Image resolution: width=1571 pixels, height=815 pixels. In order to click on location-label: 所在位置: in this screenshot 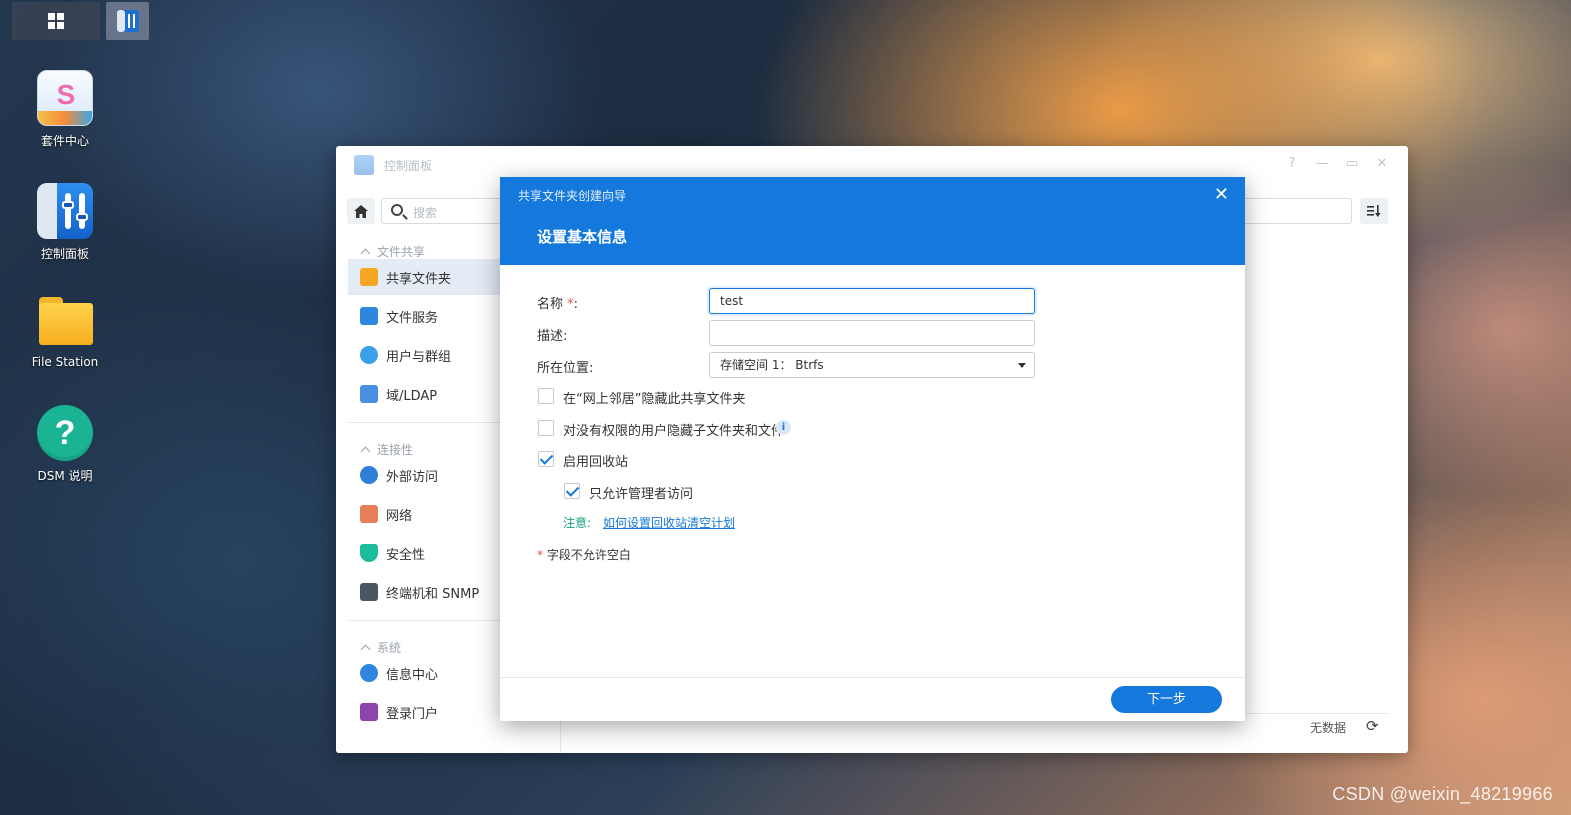, I will do `click(565, 368)`.